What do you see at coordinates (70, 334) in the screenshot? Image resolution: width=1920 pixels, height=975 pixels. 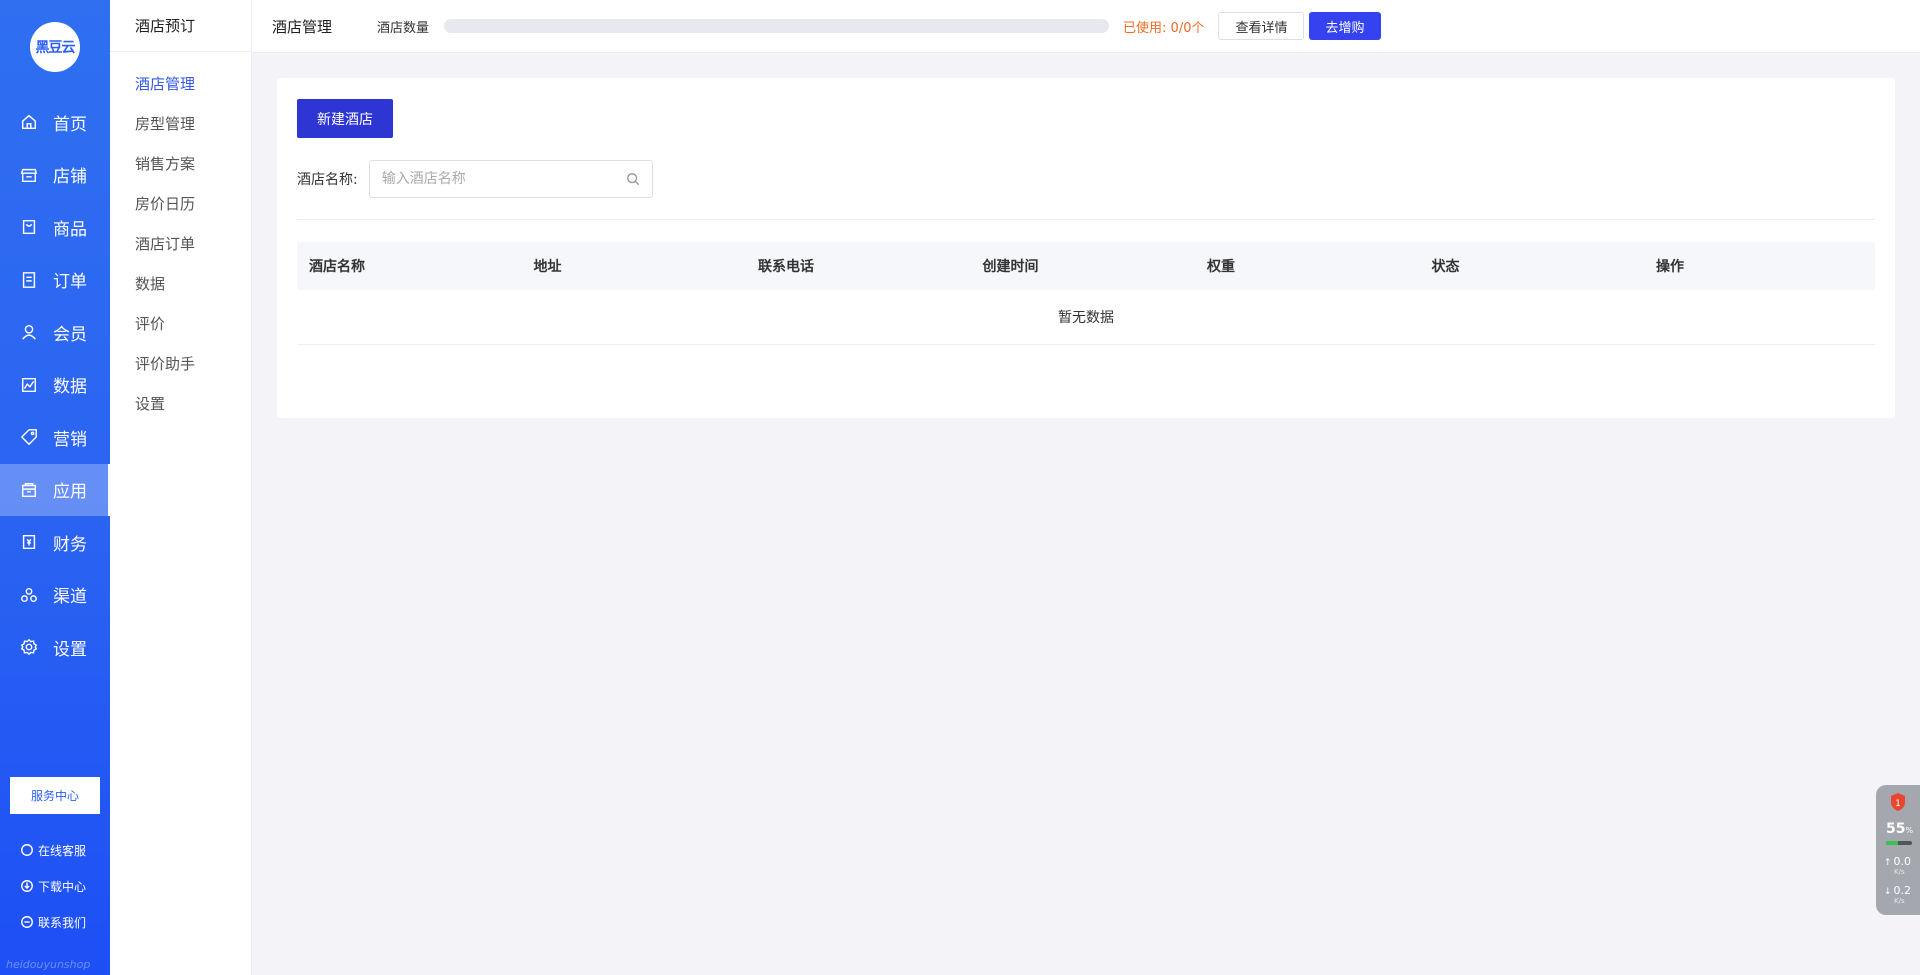 I see `nav-item-label: 会员` at bounding box center [70, 334].